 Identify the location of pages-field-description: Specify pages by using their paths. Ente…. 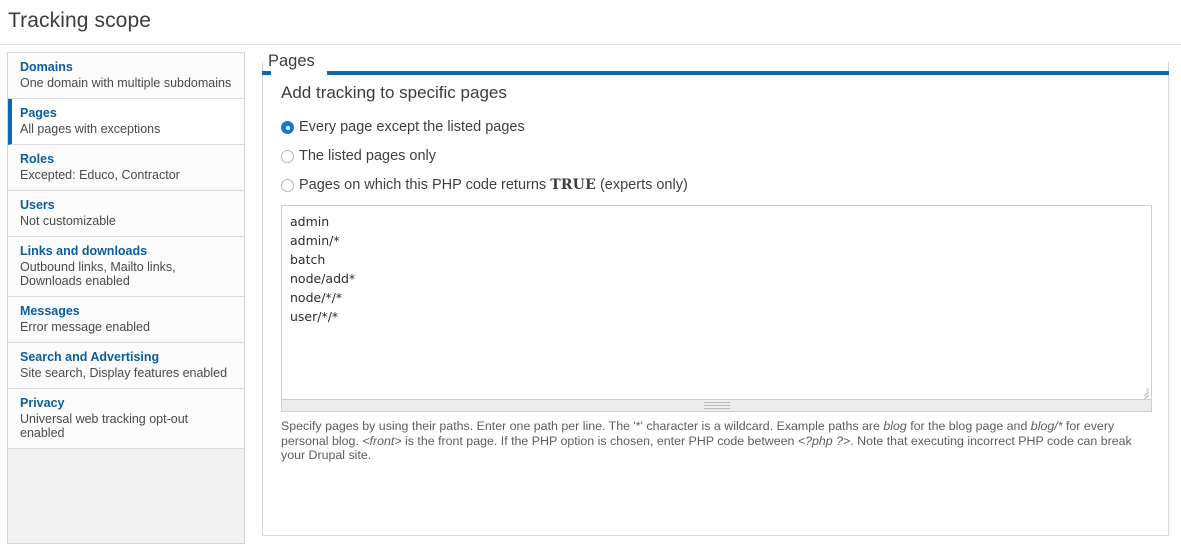
(712, 441).